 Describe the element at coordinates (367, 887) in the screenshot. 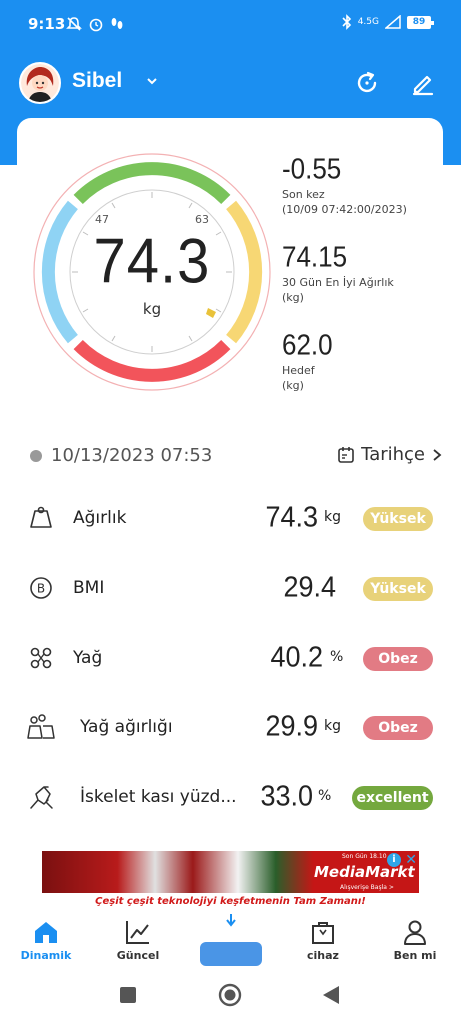

I see `ad-subtext: Alışverişe Başla >` at that location.